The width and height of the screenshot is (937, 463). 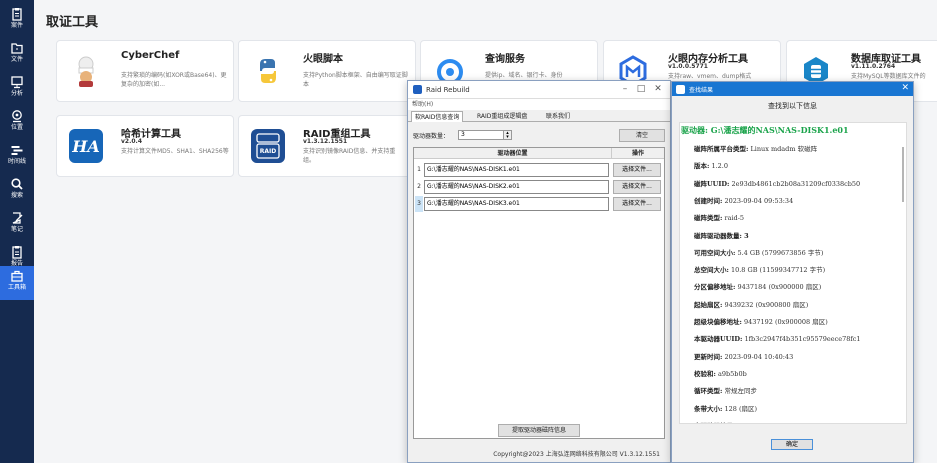 I want to click on clear-button: 清空, so click(x=642, y=135).